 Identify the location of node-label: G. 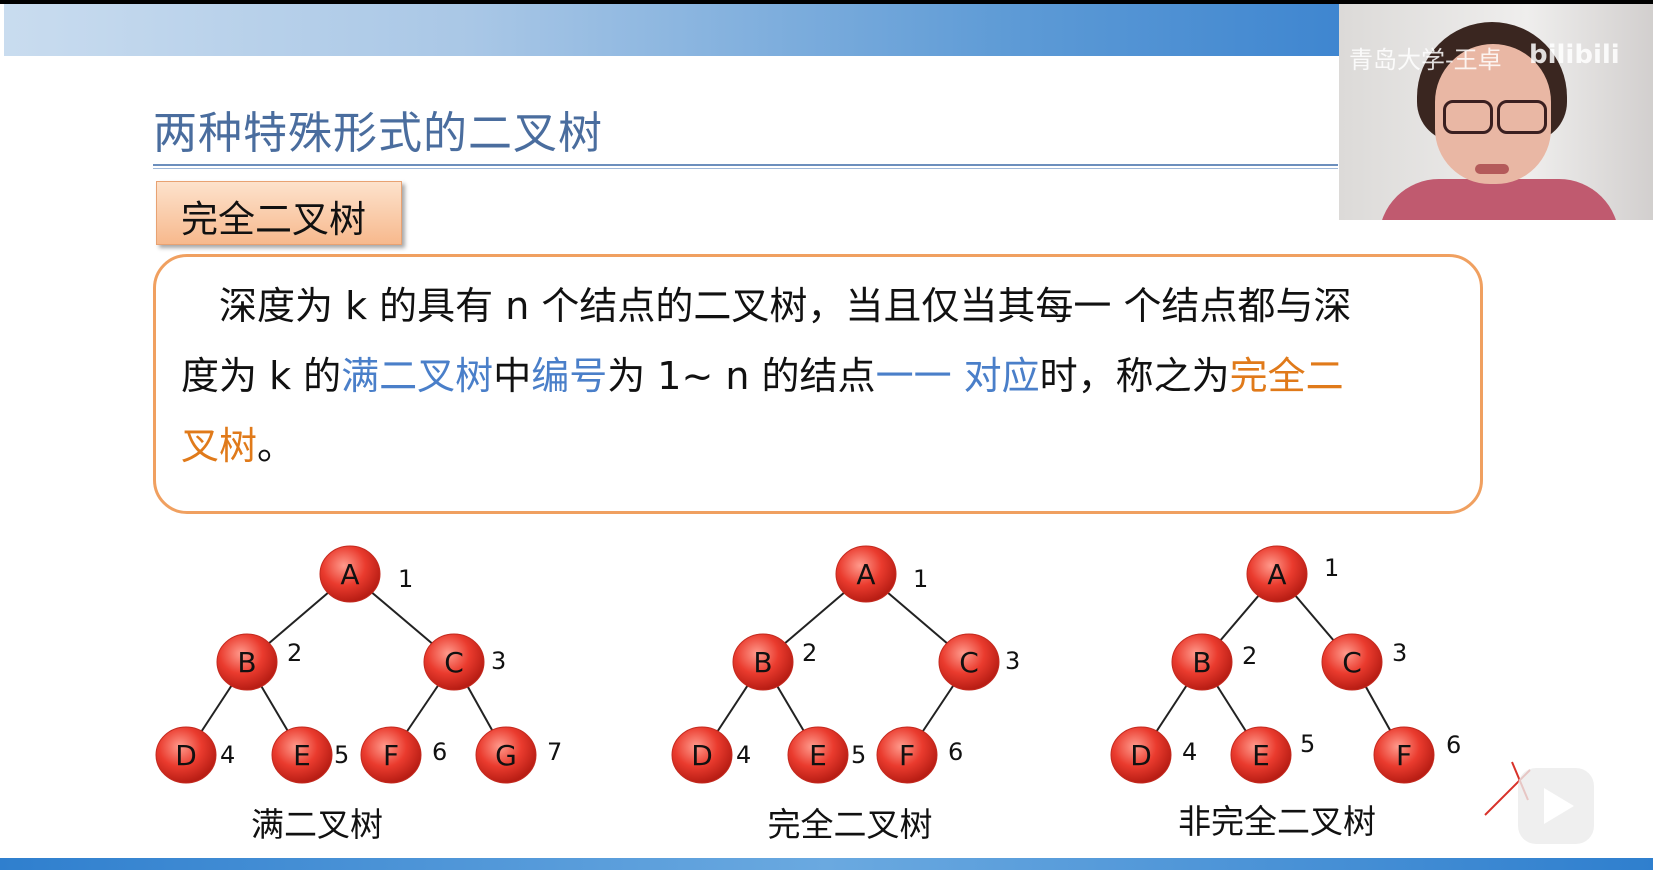
(506, 755).